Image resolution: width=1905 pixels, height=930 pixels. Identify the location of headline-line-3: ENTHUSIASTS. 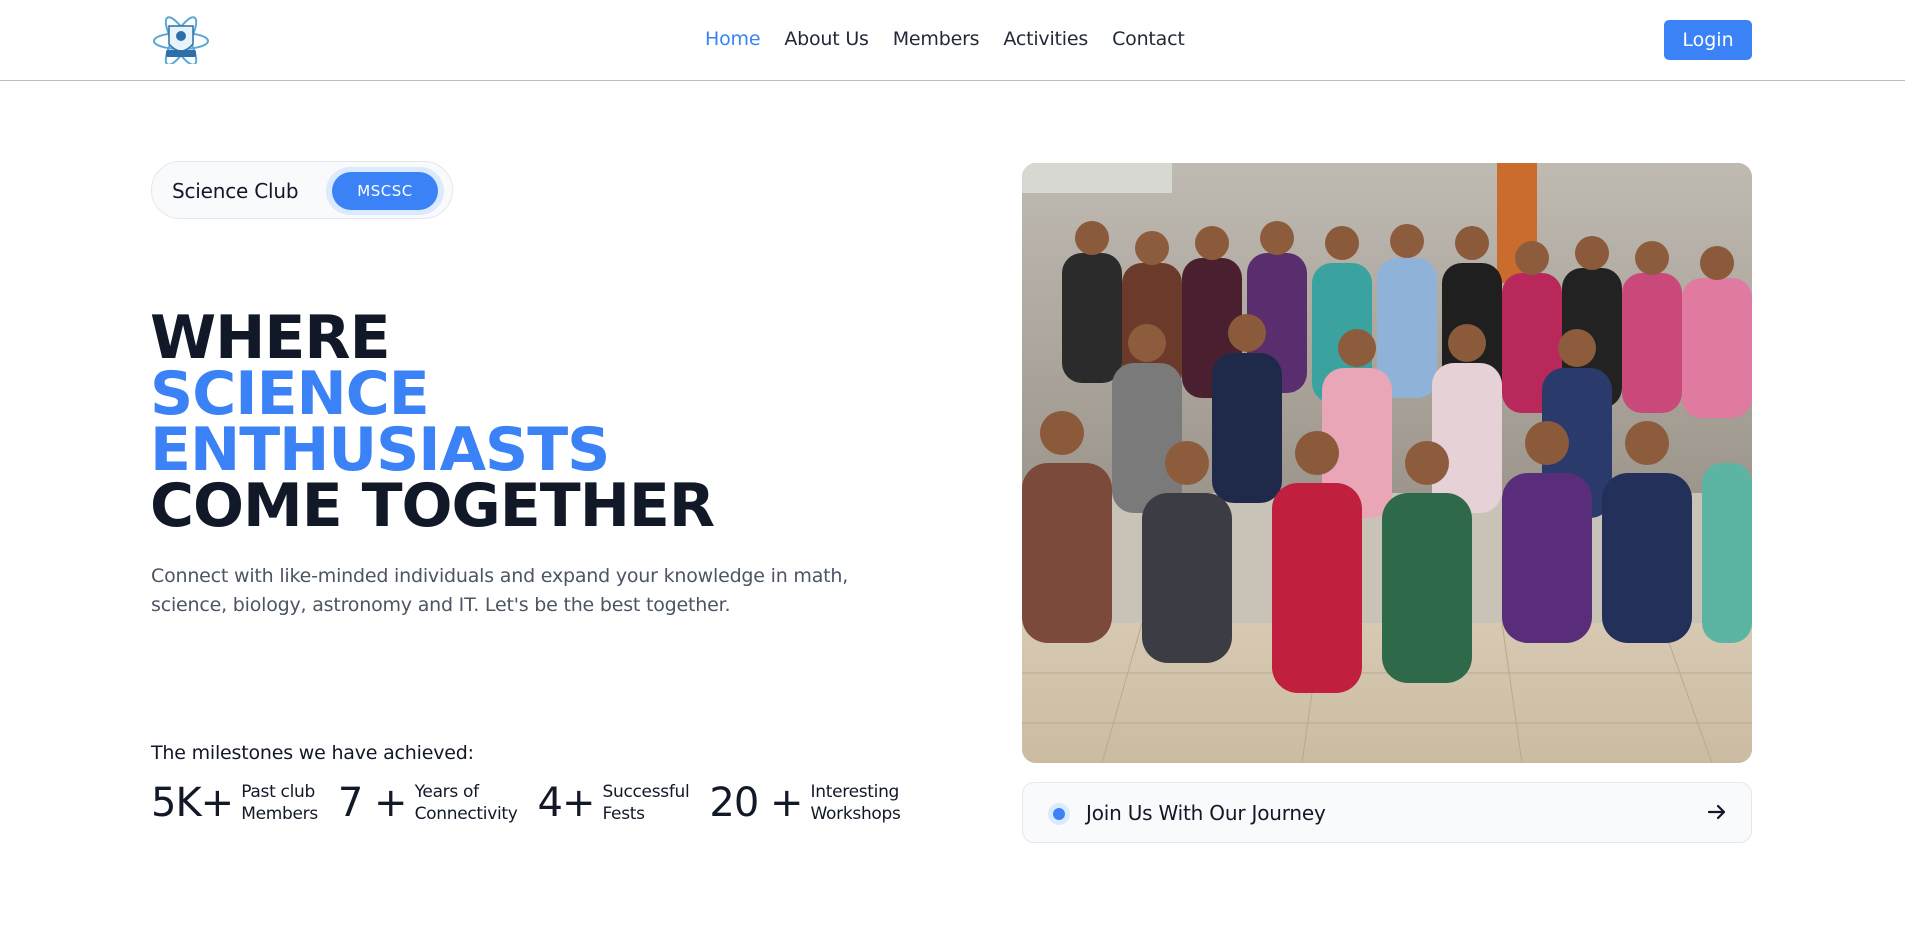
(380, 450).